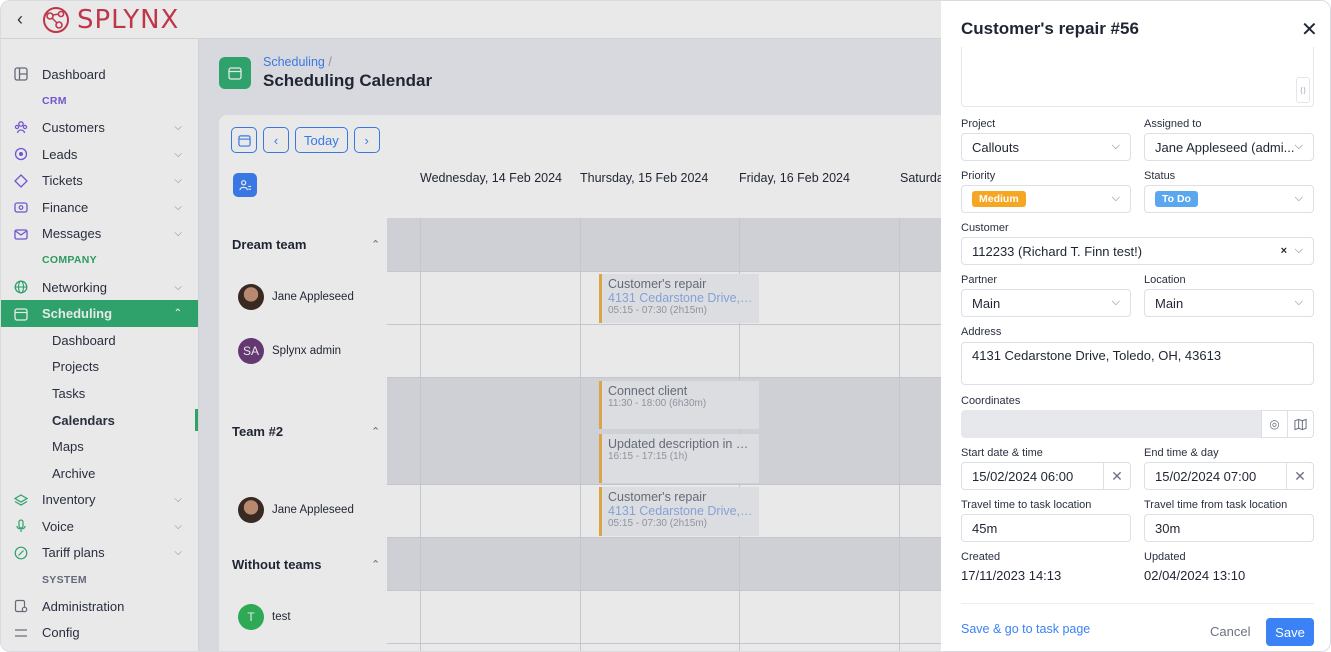 Image resolution: width=1331 pixels, height=652 pixels. What do you see at coordinates (69, 260) in the screenshot?
I see `sidebar-section-company: COMPANY` at bounding box center [69, 260].